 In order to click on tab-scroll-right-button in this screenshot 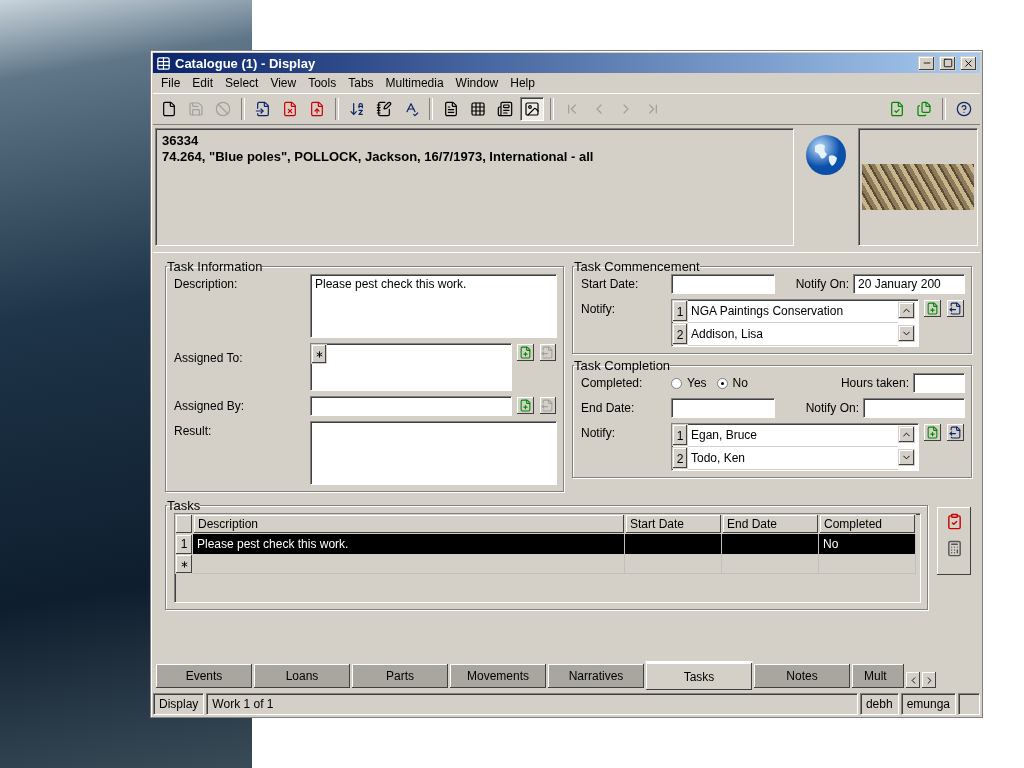, I will do `click(929, 680)`.